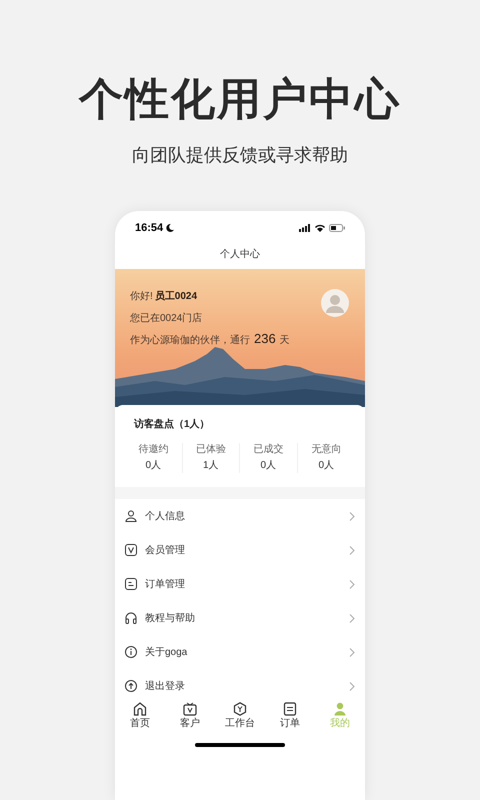 The height and width of the screenshot is (800, 480). I want to click on headphones-icon, so click(131, 618).